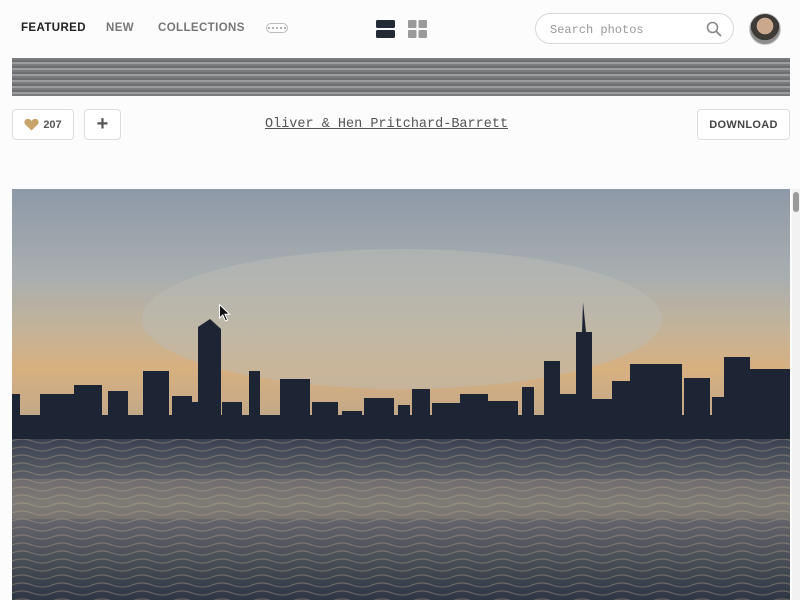  I want to click on search-box, so click(634, 28).